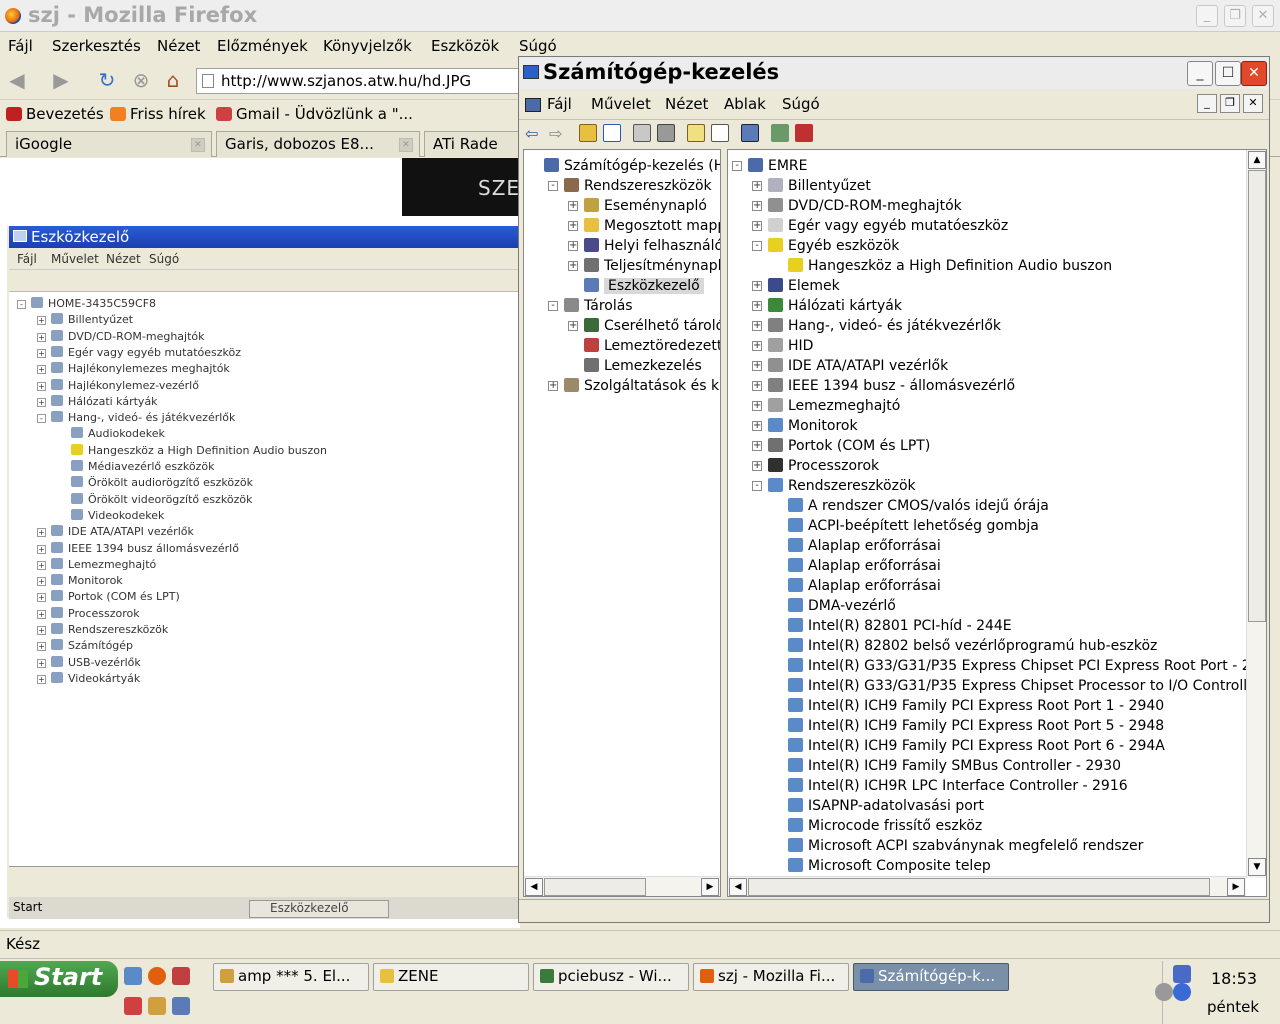 This screenshot has width=1280, height=1024. What do you see at coordinates (1228, 73) in the screenshot?
I see `mmc-maximize-button: ☐` at bounding box center [1228, 73].